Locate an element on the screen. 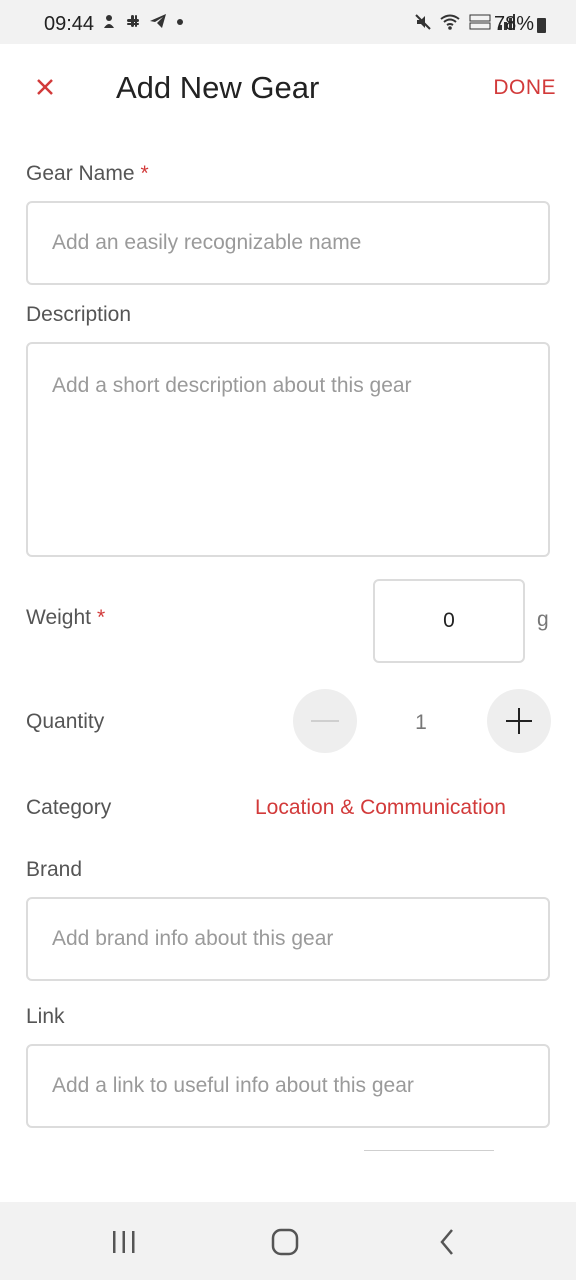 Image resolution: width=576 pixels, height=1280 pixels. category-label: Category is located at coordinates (69, 807).